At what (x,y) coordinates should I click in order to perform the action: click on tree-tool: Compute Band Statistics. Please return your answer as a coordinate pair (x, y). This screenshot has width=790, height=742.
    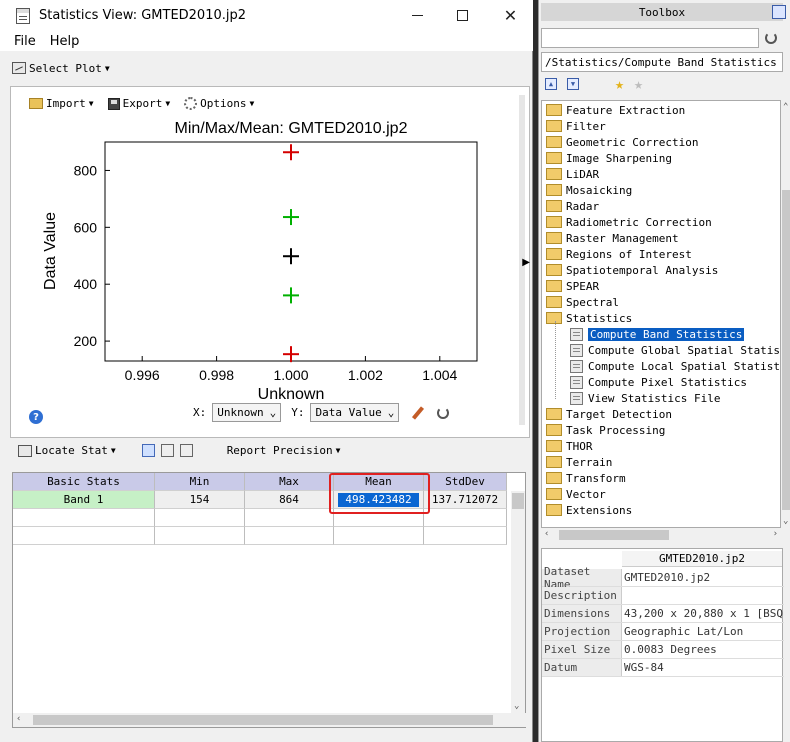
    Looking at the image, I should click on (657, 334).